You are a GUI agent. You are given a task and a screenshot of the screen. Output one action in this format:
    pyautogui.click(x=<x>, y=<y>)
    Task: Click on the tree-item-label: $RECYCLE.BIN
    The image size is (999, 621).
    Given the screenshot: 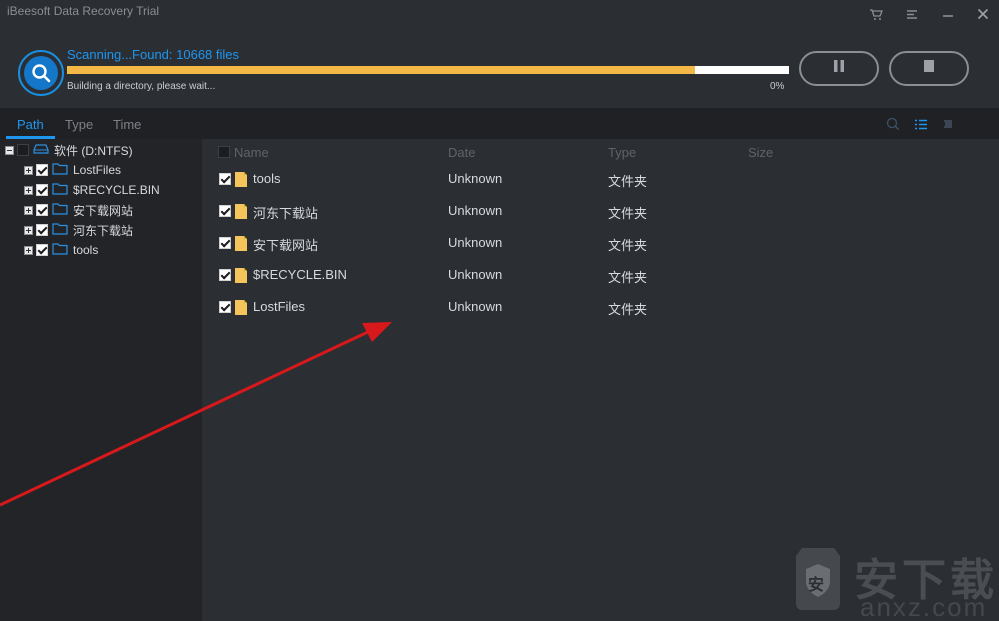 What is the action you would take?
    pyautogui.click(x=116, y=190)
    